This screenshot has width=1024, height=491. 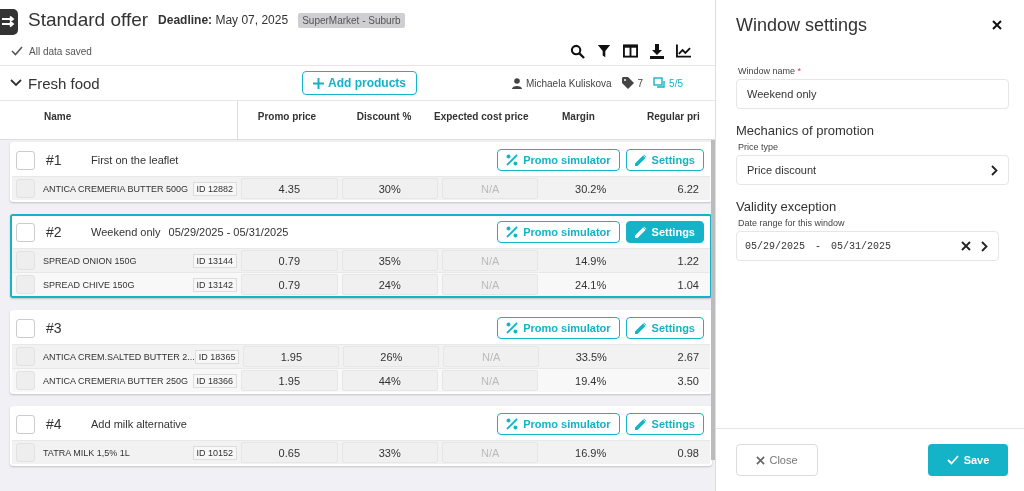 I want to click on window-name: Weekend only, so click(x=126, y=232).